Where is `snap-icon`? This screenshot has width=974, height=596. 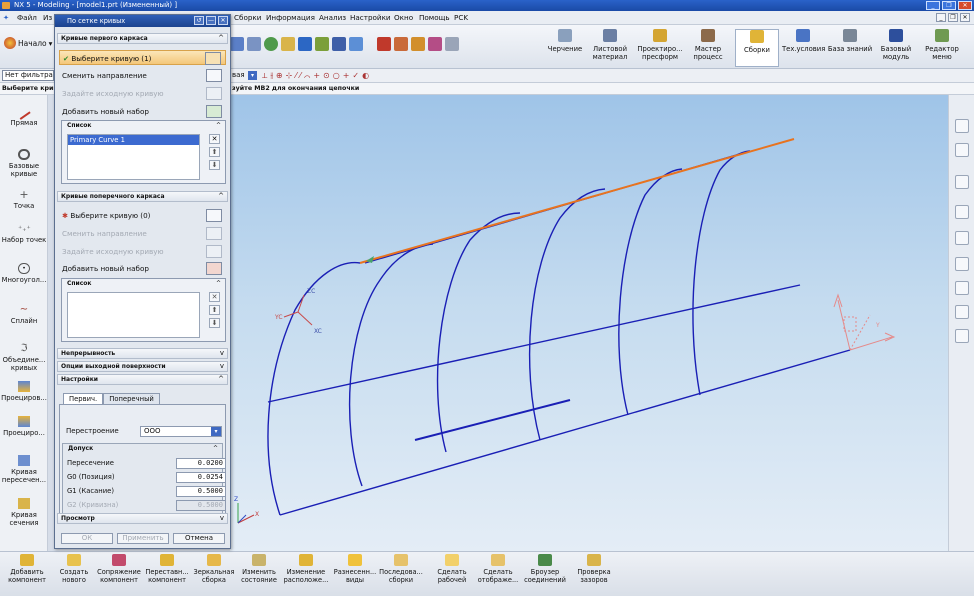
snap-icon is located at coordinates (384, 44).